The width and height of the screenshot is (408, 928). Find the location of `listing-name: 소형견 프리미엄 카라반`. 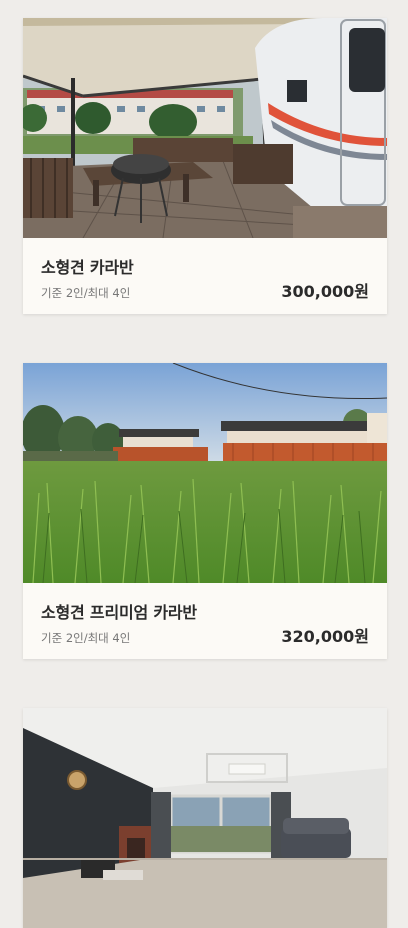

listing-name: 소형견 프리미엄 카라반 is located at coordinates (119, 611).